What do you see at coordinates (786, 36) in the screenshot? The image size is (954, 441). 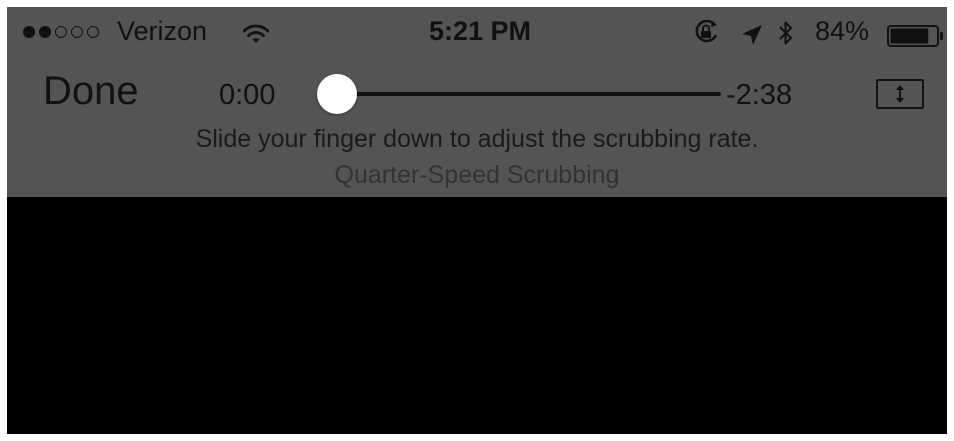 I see `bluetooth-icon` at bounding box center [786, 36].